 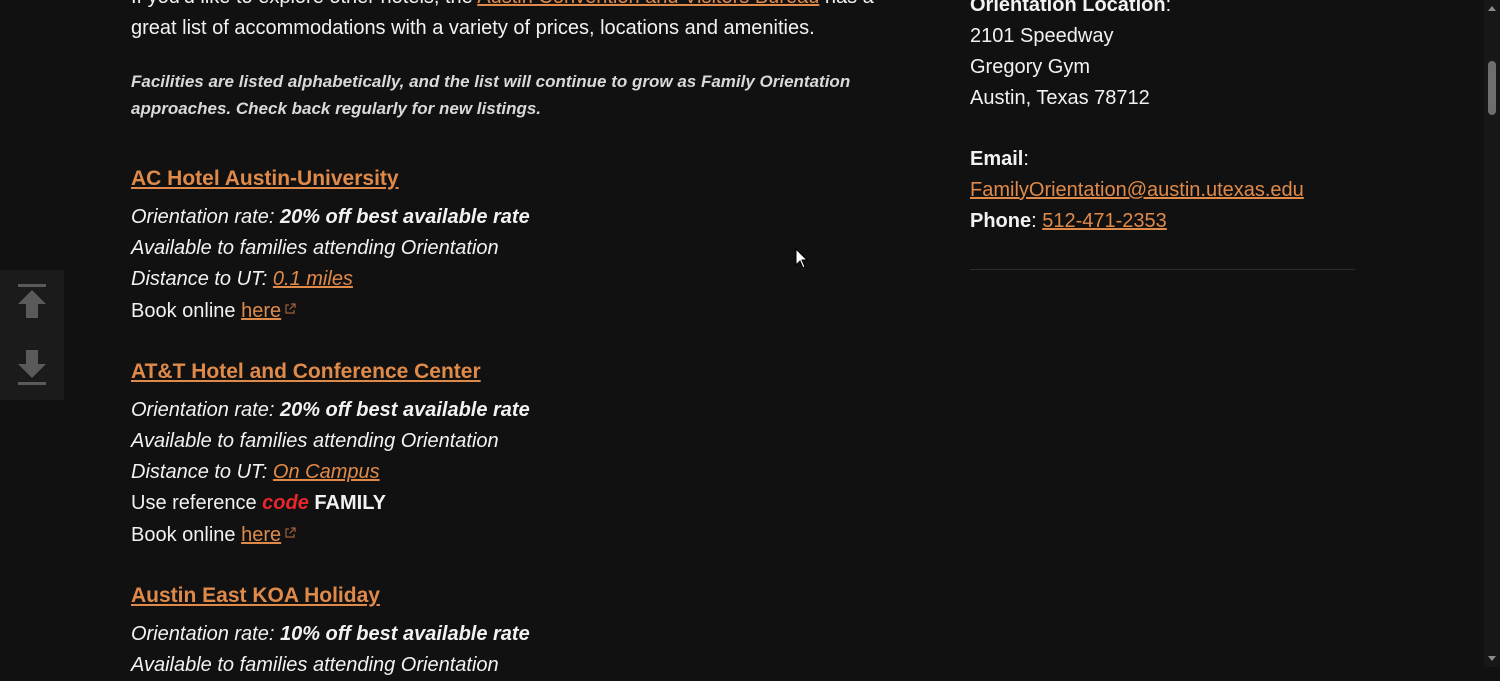 I want to click on vertical-scrollbar, so click(x=1492, y=333).